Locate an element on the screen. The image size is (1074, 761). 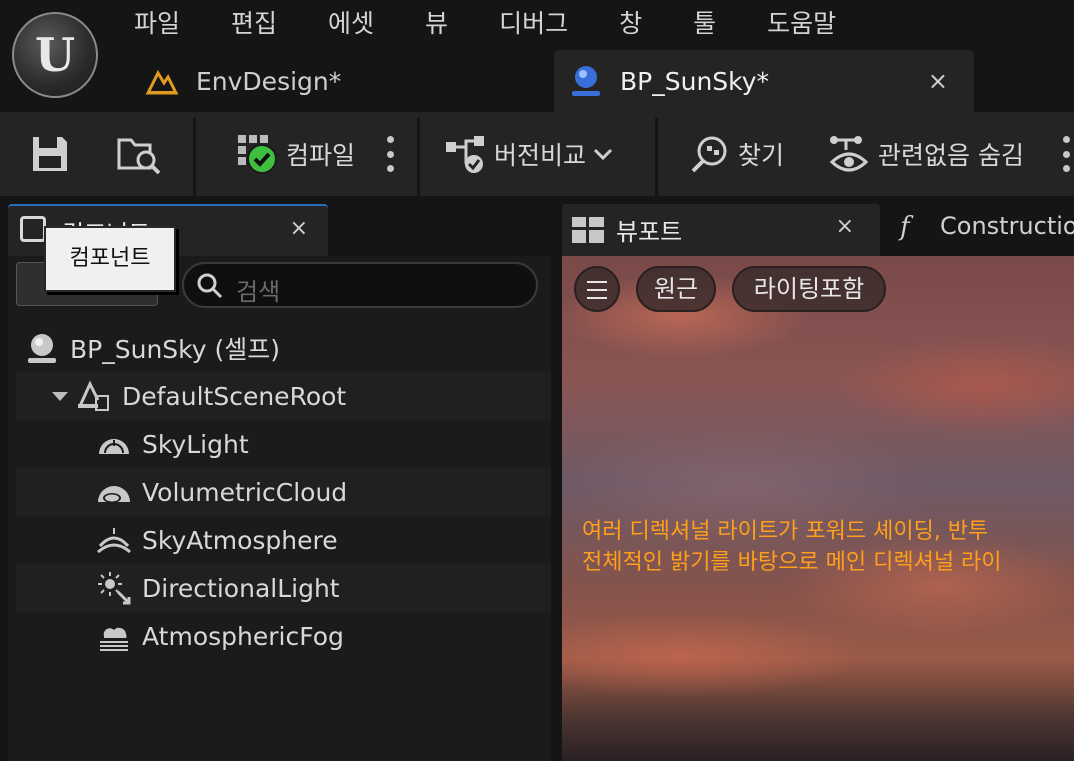
tree-item-sky-atmosphere: SkyAtmosphere is located at coordinates (283, 540).